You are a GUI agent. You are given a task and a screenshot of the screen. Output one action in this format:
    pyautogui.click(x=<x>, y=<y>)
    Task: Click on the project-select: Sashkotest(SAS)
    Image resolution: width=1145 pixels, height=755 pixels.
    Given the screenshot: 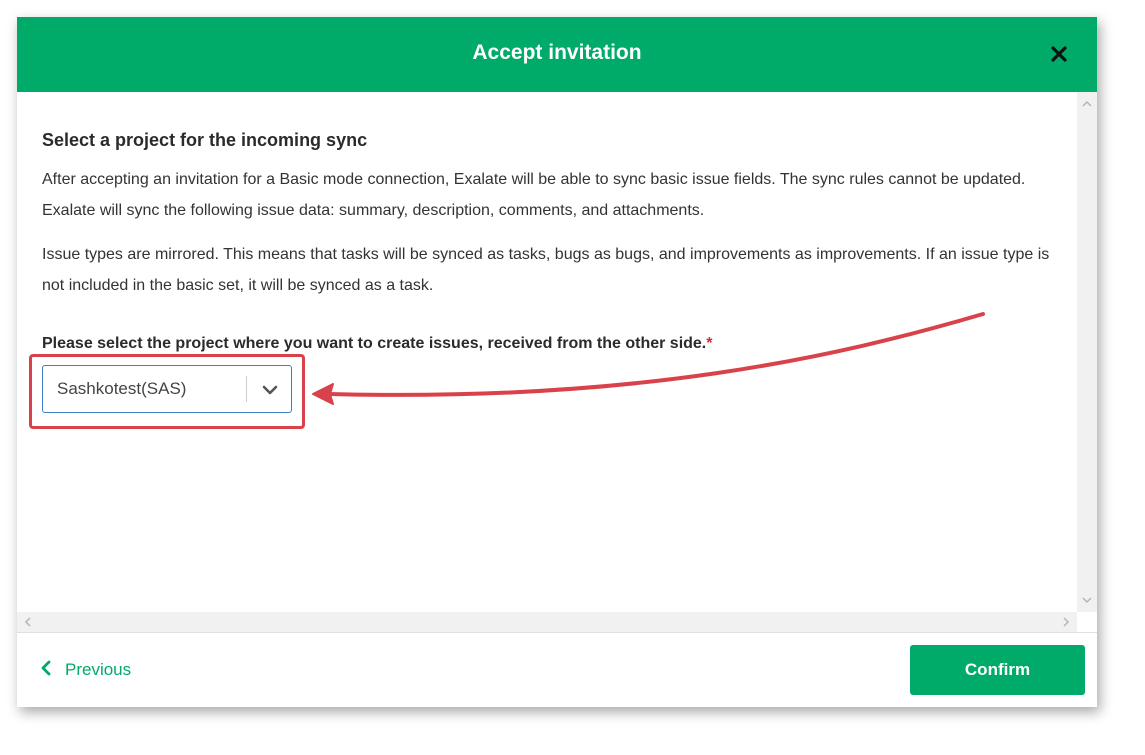 What is the action you would take?
    pyautogui.click(x=167, y=389)
    